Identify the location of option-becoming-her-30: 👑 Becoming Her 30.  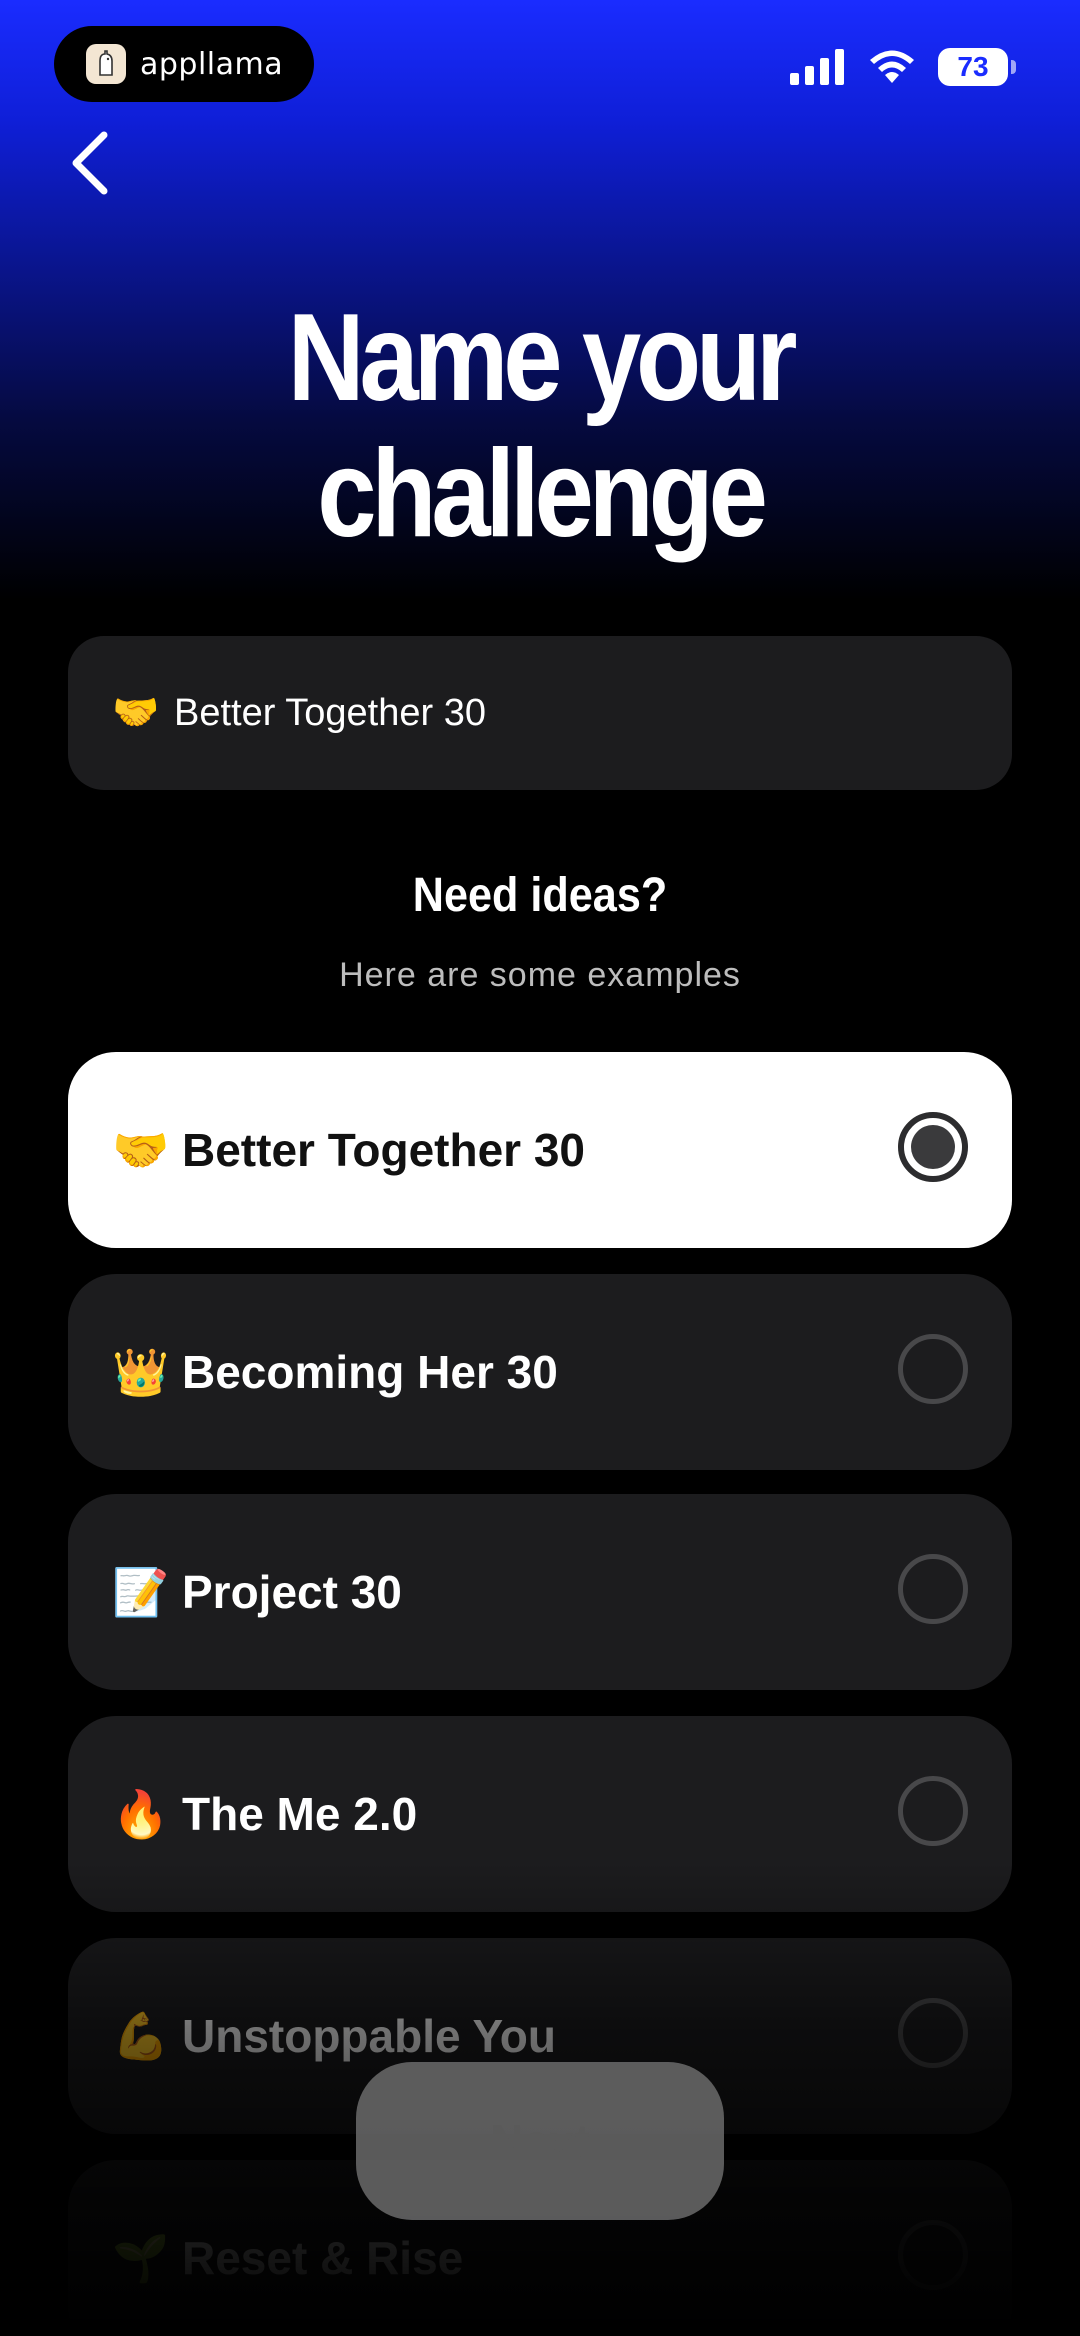
(540, 1372).